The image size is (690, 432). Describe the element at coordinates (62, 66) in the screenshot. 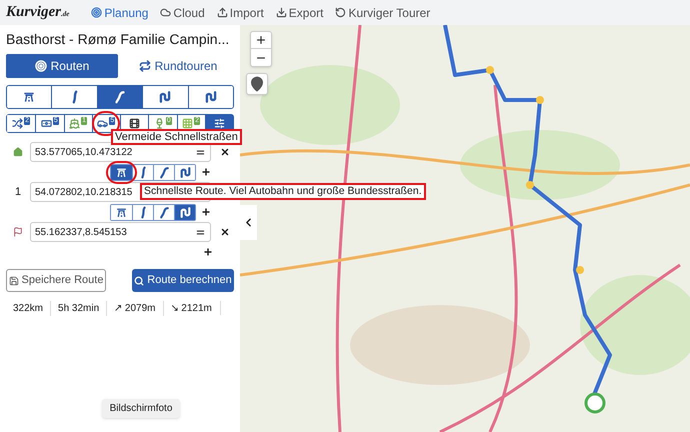

I see `mode-tab: Routen` at that location.